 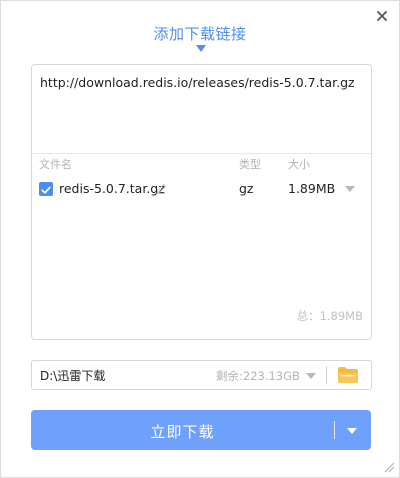 What do you see at coordinates (352, 431) in the screenshot?
I see `download-options-dropdown-icon` at bounding box center [352, 431].